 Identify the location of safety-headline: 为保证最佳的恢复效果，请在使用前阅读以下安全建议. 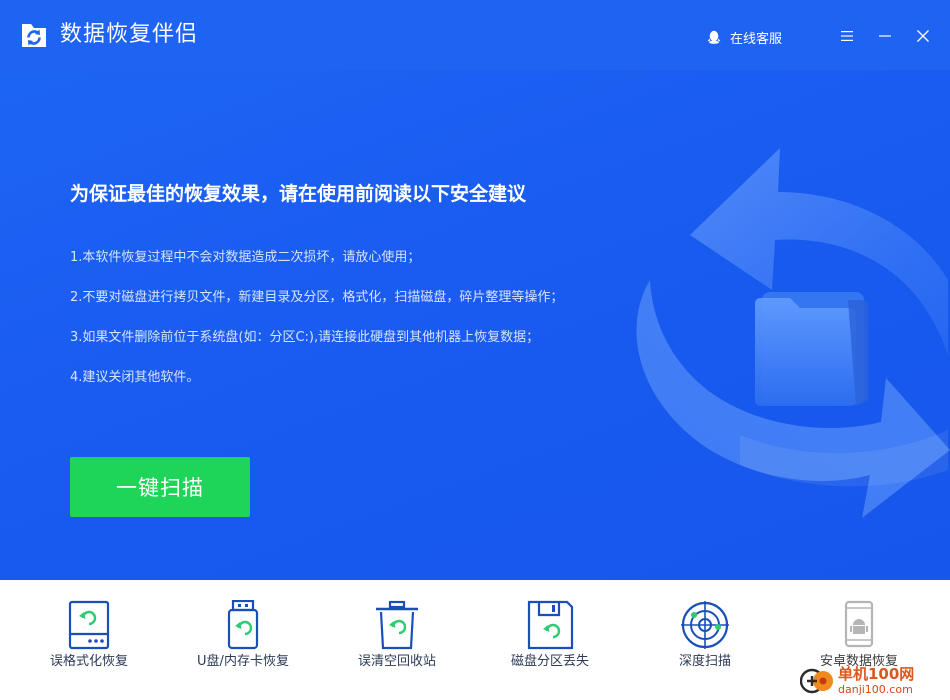
(298, 194).